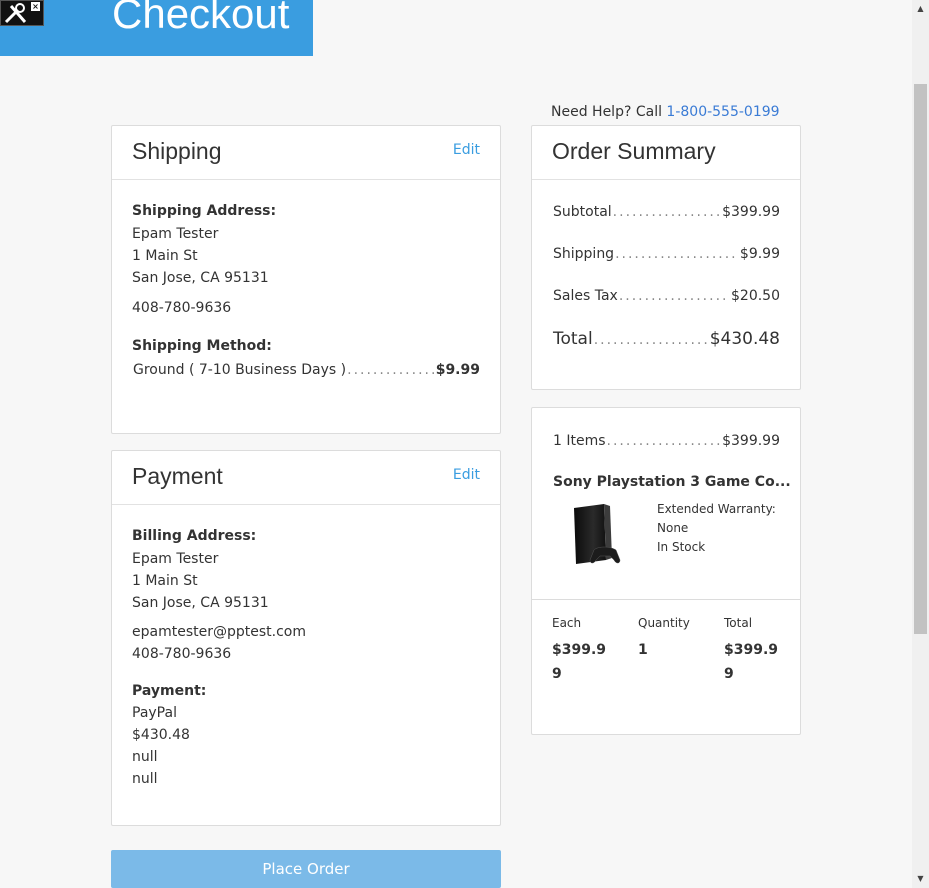  I want to click on shipping-city: San Jose, CA 95131, so click(200, 278).